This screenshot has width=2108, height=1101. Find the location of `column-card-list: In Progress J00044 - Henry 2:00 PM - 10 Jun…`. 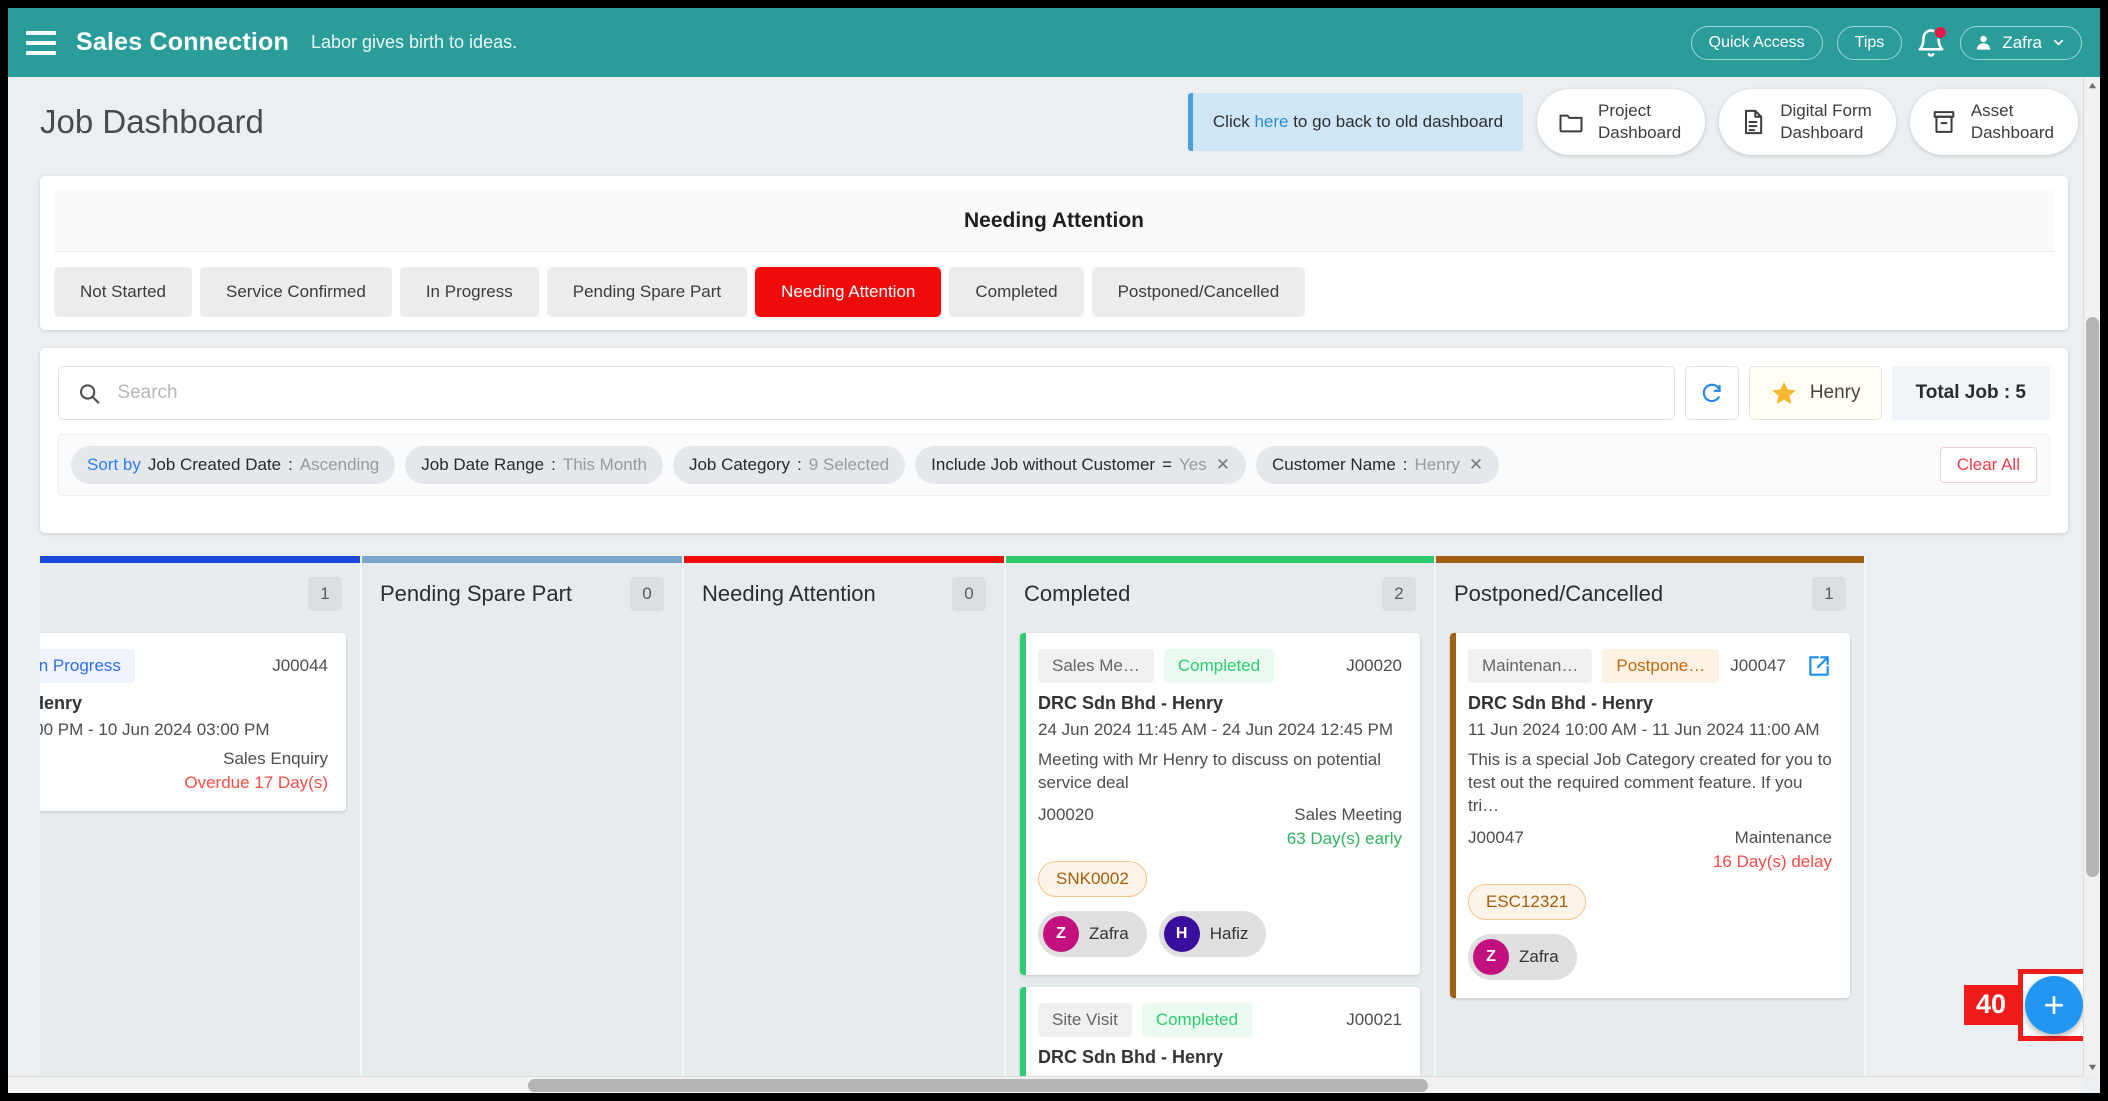

column-card-list: In Progress J00044 - Henry 2:00 PM - 10 Jun… is located at coordinates (200, 855).